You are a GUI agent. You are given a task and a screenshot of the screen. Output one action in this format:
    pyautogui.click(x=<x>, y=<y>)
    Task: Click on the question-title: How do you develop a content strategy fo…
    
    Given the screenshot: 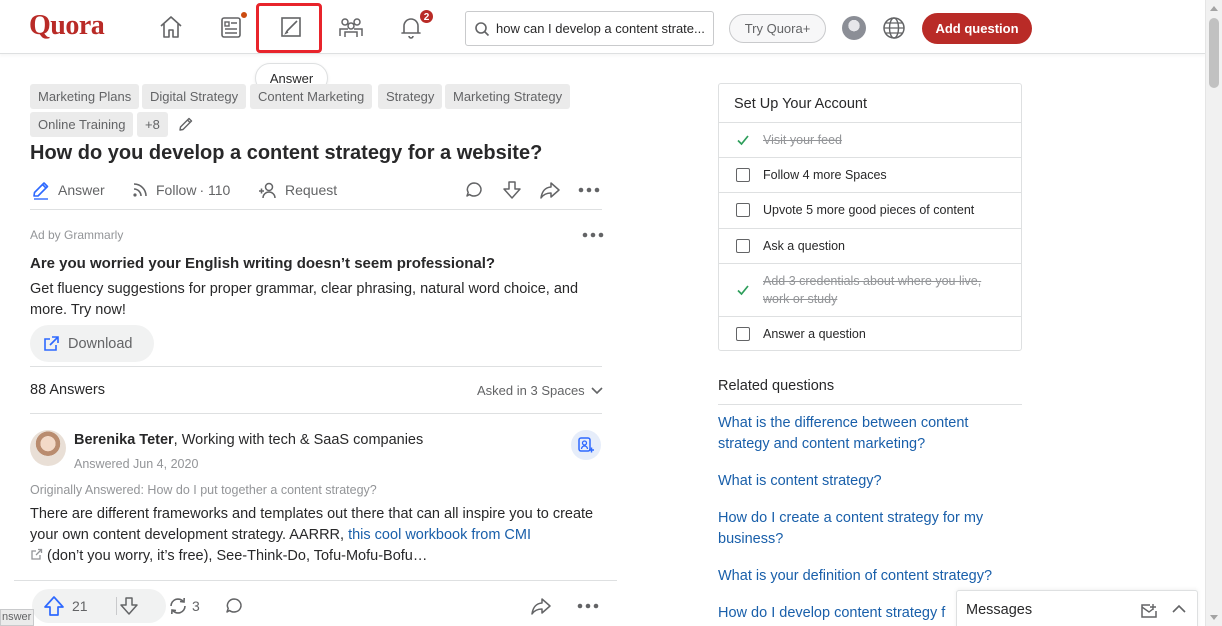 What is the action you would take?
    pyautogui.click(x=286, y=153)
    